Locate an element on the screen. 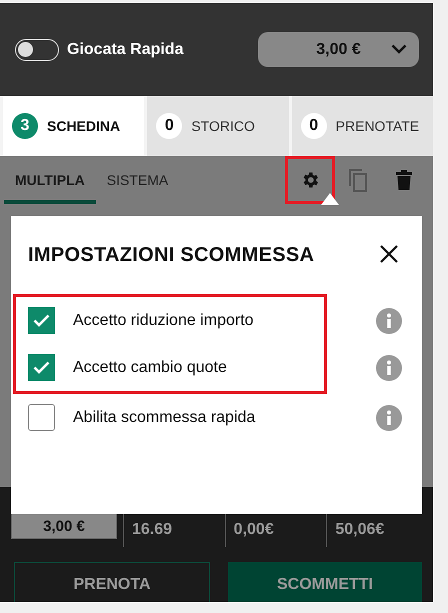 Image resolution: width=448 pixels, height=613 pixels. tab: 0 PRENOTATE is located at coordinates (360, 126).